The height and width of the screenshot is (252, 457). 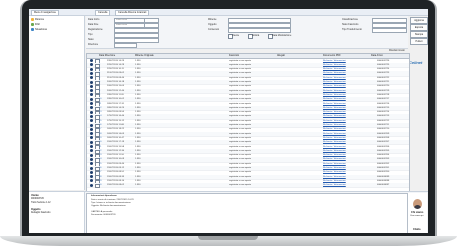 I want to click on filter-label-type: Tipo, so click(x=90, y=34).